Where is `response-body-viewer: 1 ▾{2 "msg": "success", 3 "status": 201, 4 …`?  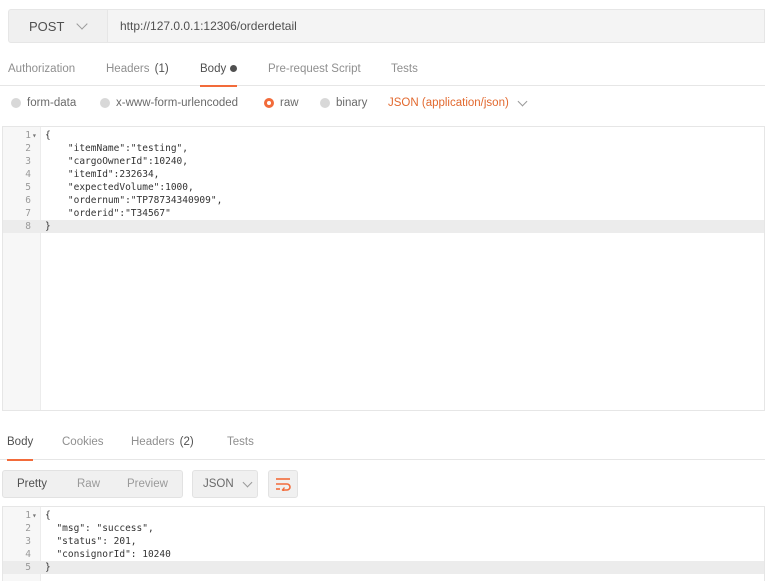
response-body-viewer: 1 ▾{2 "msg": "success", 3 "status": 201, 4 … is located at coordinates (383, 543).